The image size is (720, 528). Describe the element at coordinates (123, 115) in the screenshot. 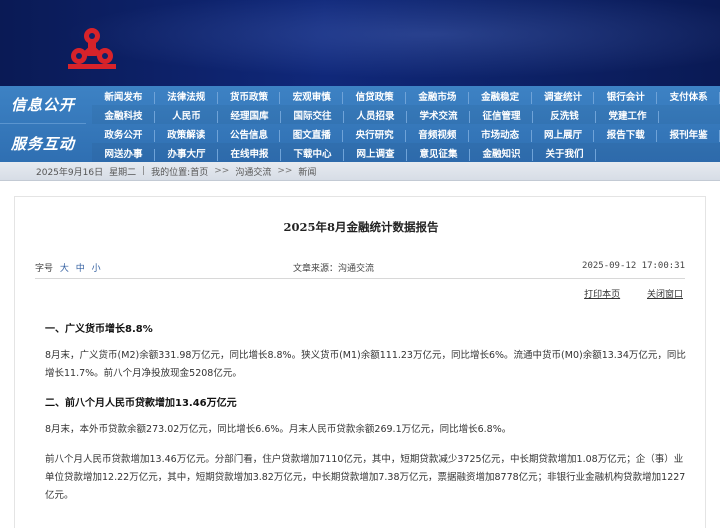

I see `nav-item: 金融科技` at that location.